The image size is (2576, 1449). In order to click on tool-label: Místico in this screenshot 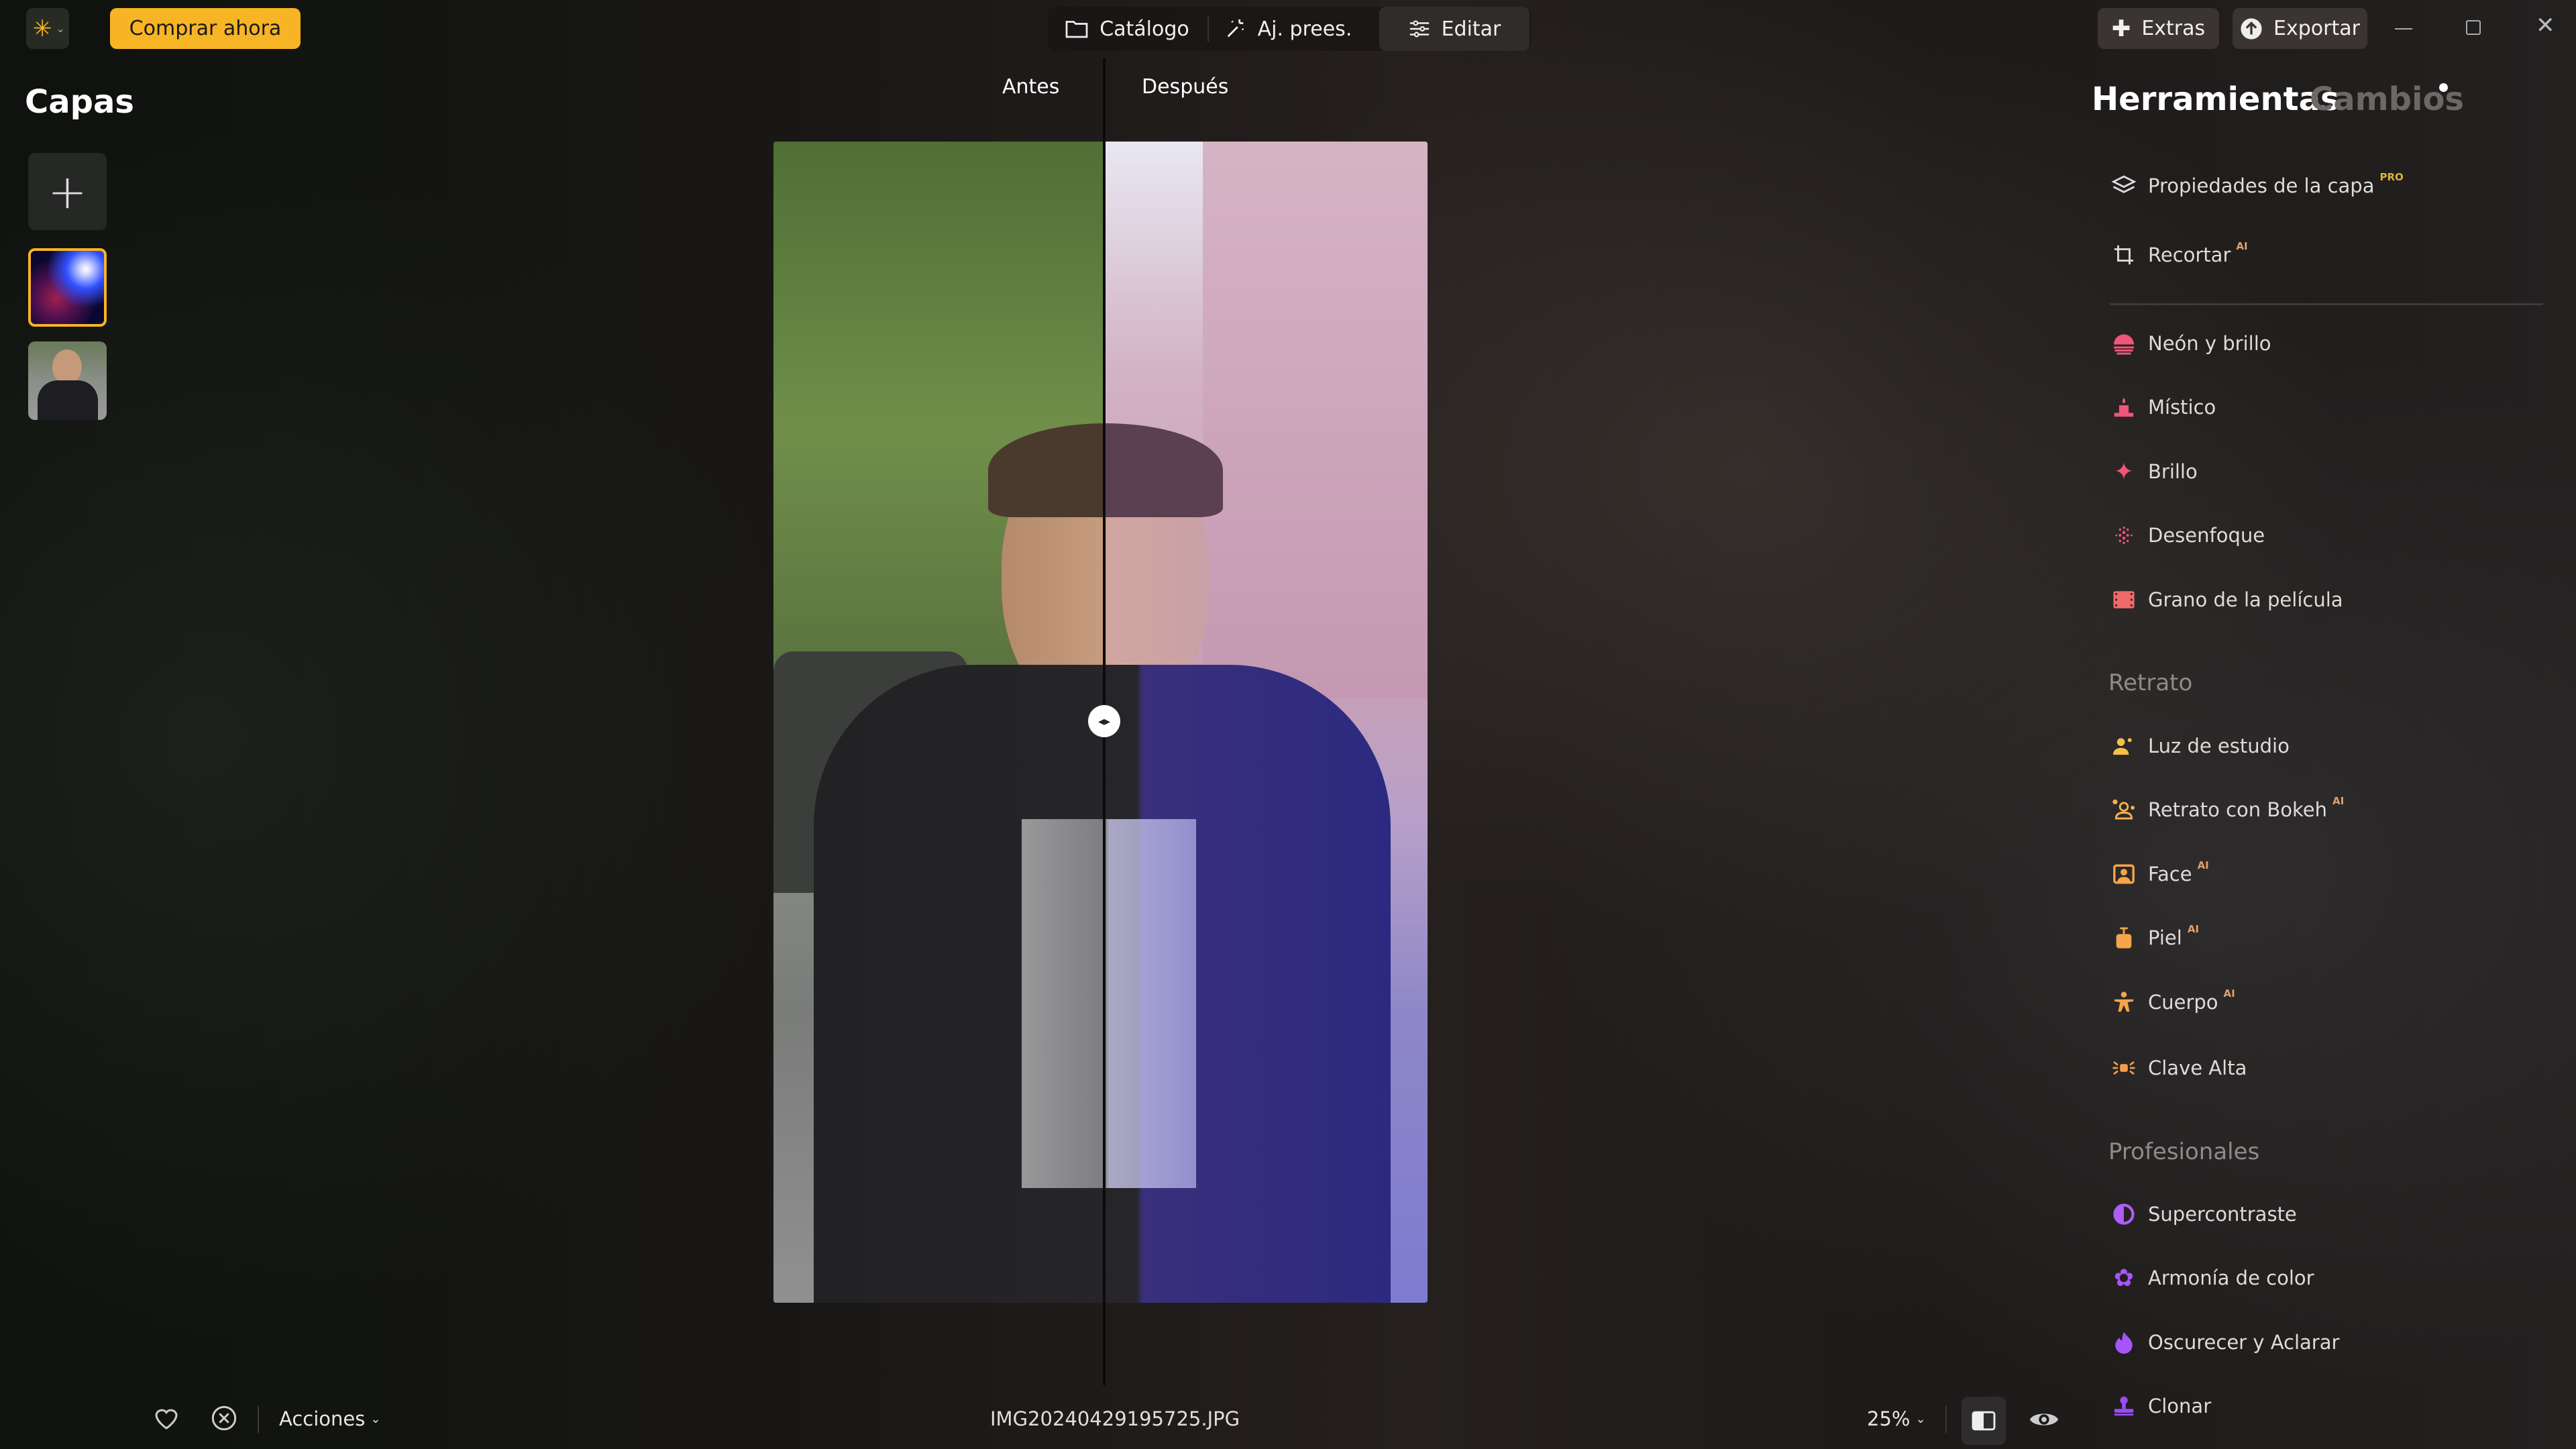, I will do `click(2182, 407)`.